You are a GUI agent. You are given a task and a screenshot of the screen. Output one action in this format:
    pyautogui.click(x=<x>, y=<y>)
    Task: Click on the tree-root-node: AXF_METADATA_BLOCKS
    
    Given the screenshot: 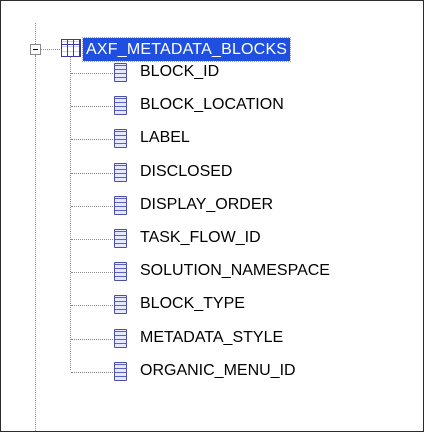 What is the action you would take?
    pyautogui.click(x=186, y=49)
    